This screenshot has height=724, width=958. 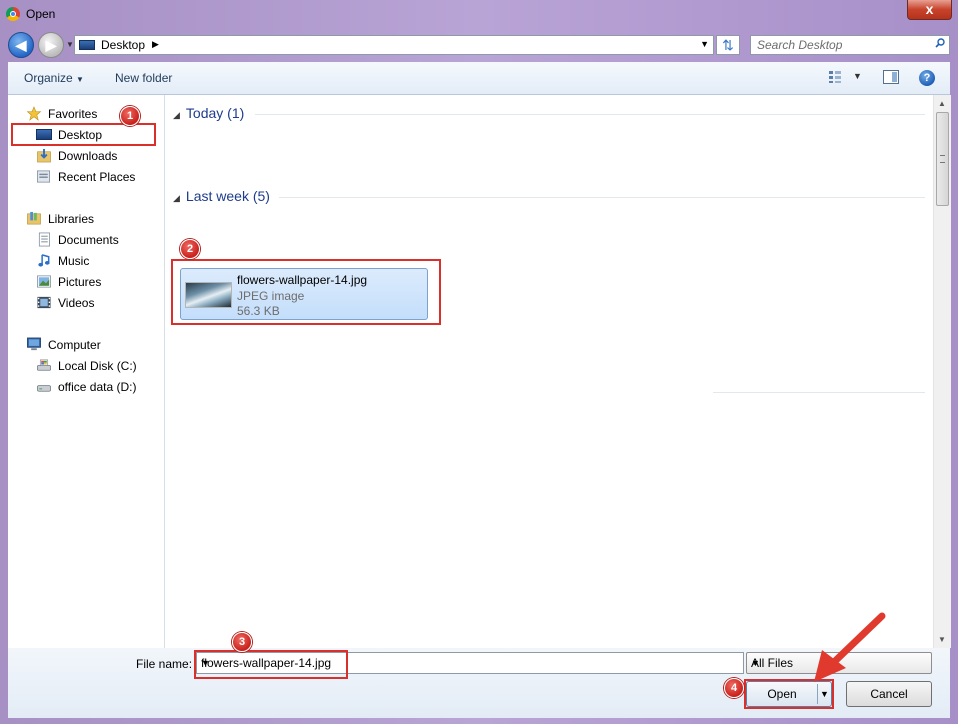 I want to click on file-name-label: File name:, so click(x=164, y=664).